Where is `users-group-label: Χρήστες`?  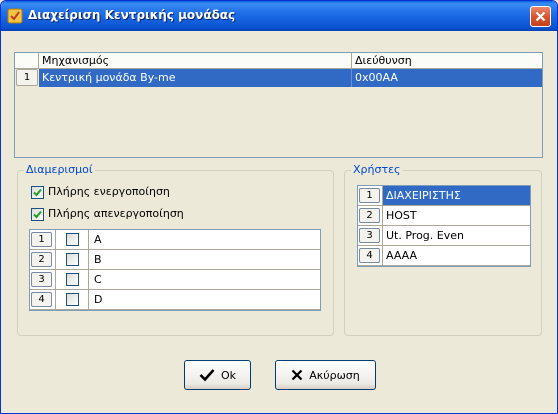 users-group-label: Χρήστες is located at coordinates (377, 169).